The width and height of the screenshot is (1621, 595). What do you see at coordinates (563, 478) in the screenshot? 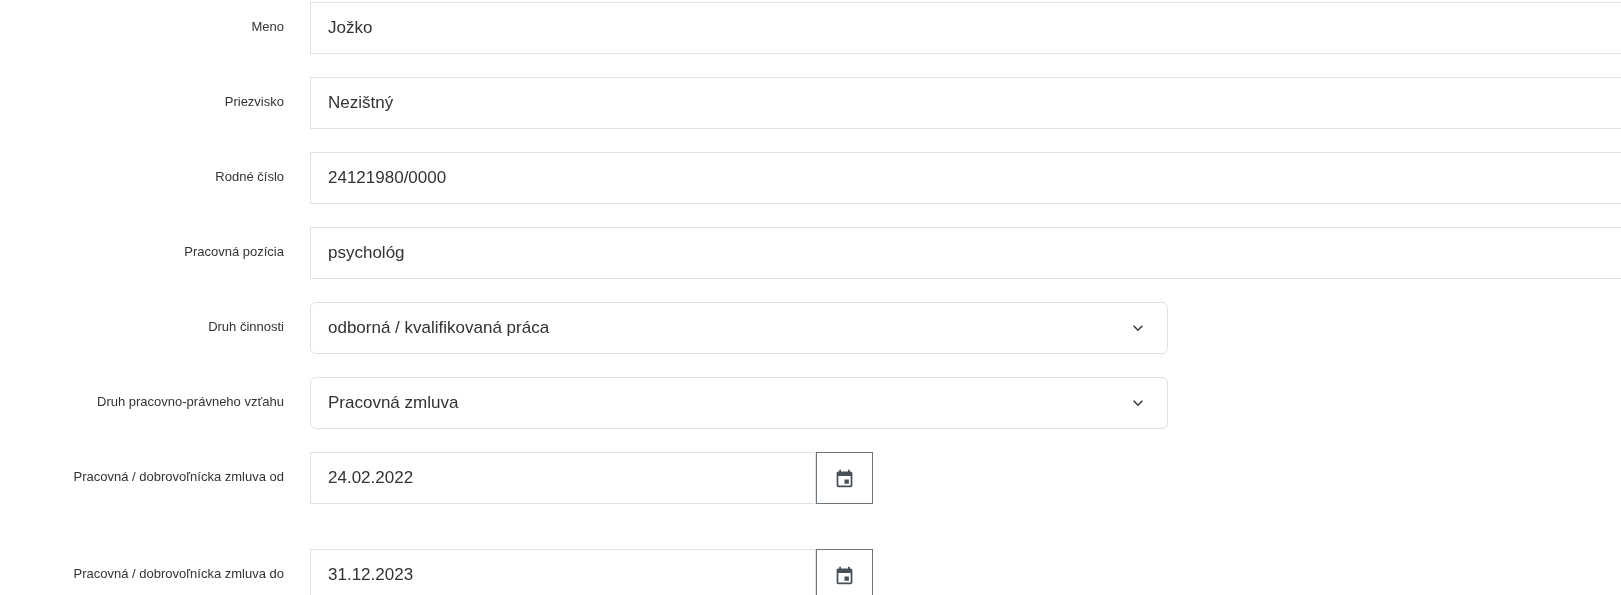
I see `date-field: 24.02.2022` at bounding box center [563, 478].